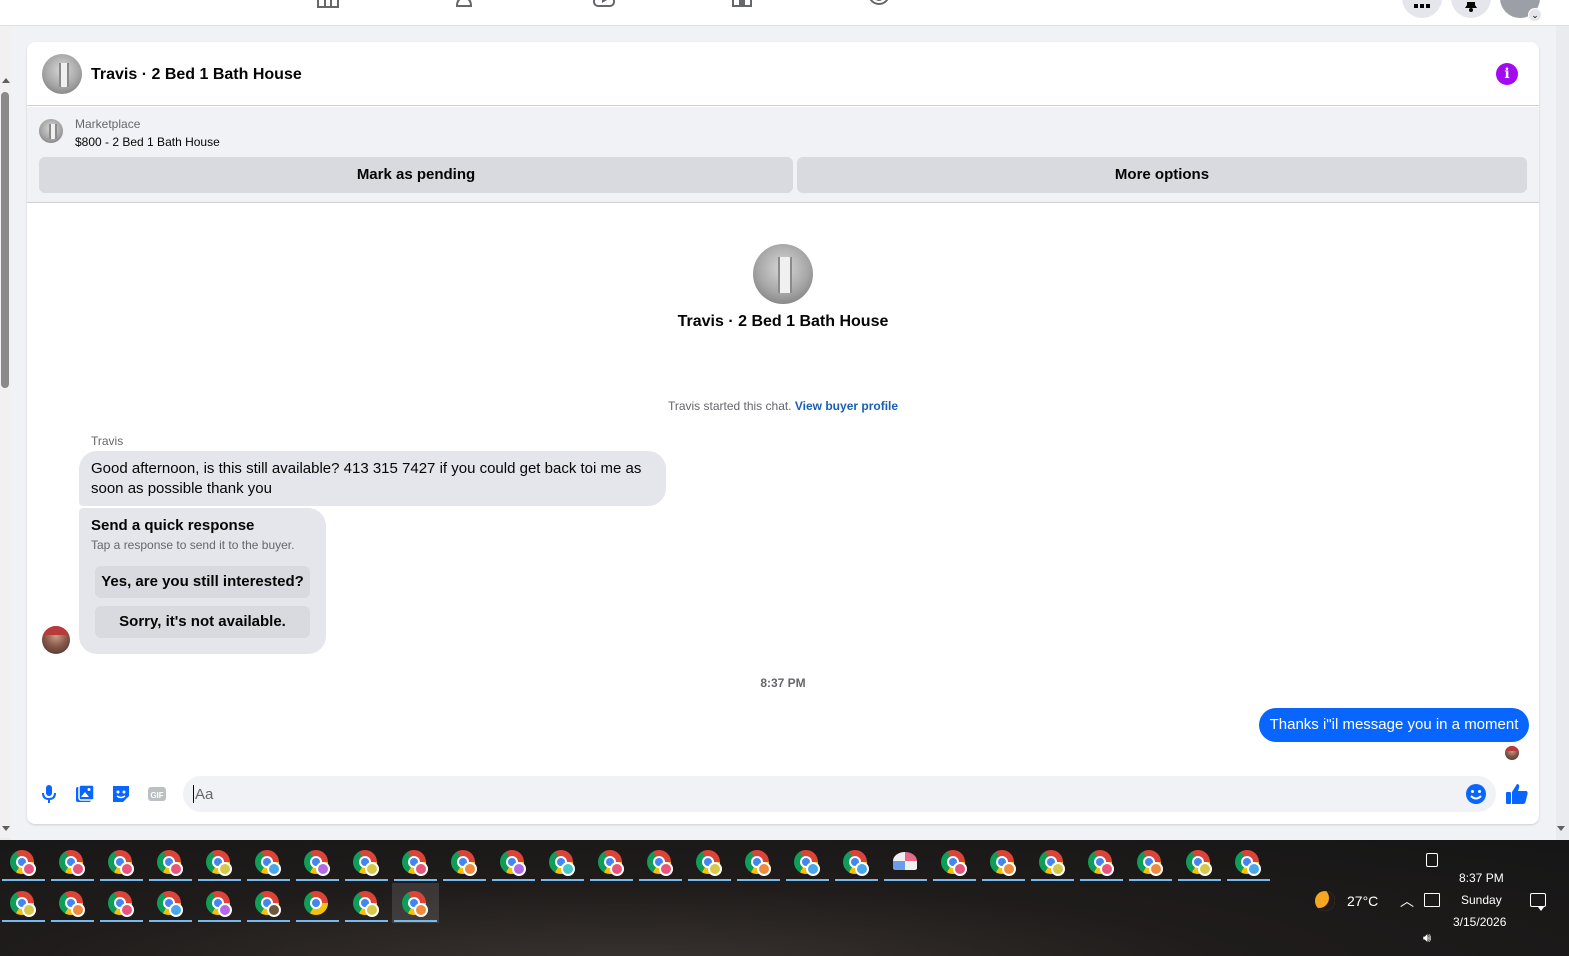 The image size is (1569, 956). I want to click on photo-icon, so click(85, 794).